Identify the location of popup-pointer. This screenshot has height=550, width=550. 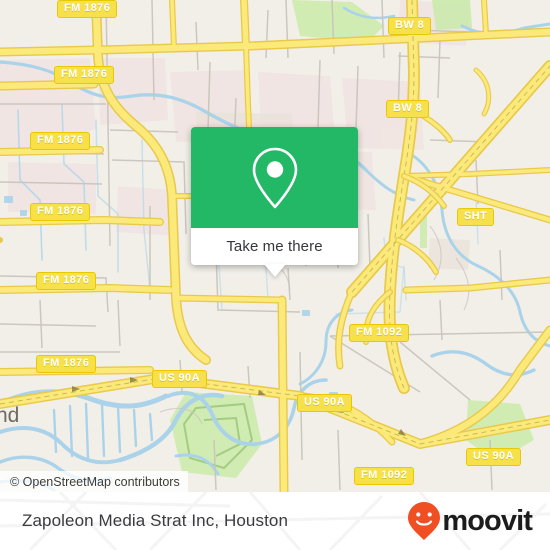
(274, 270).